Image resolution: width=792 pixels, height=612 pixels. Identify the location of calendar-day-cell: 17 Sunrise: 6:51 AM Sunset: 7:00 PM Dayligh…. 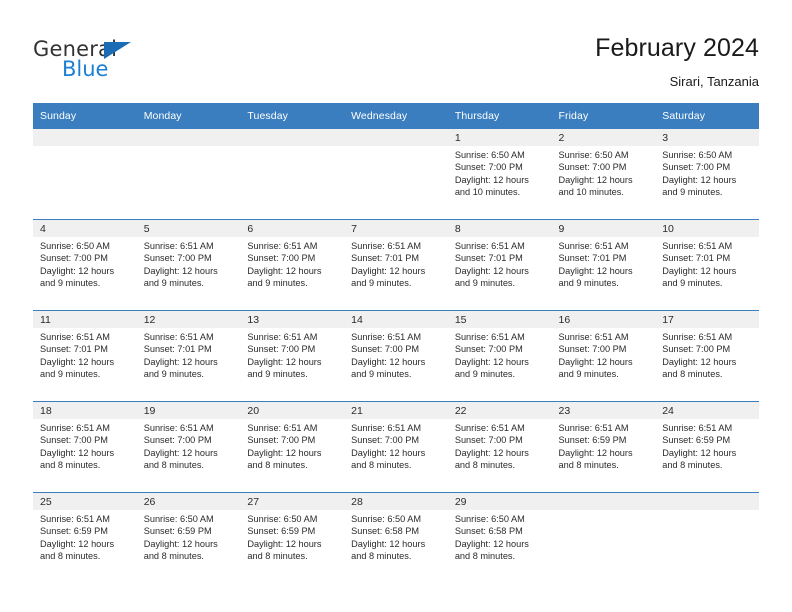
(707, 356).